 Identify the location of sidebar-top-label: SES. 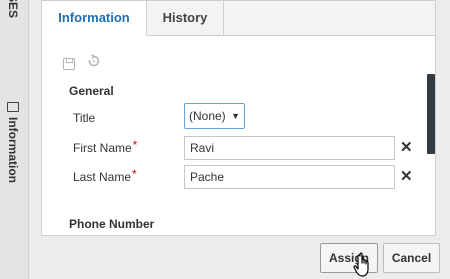
(13, 9).